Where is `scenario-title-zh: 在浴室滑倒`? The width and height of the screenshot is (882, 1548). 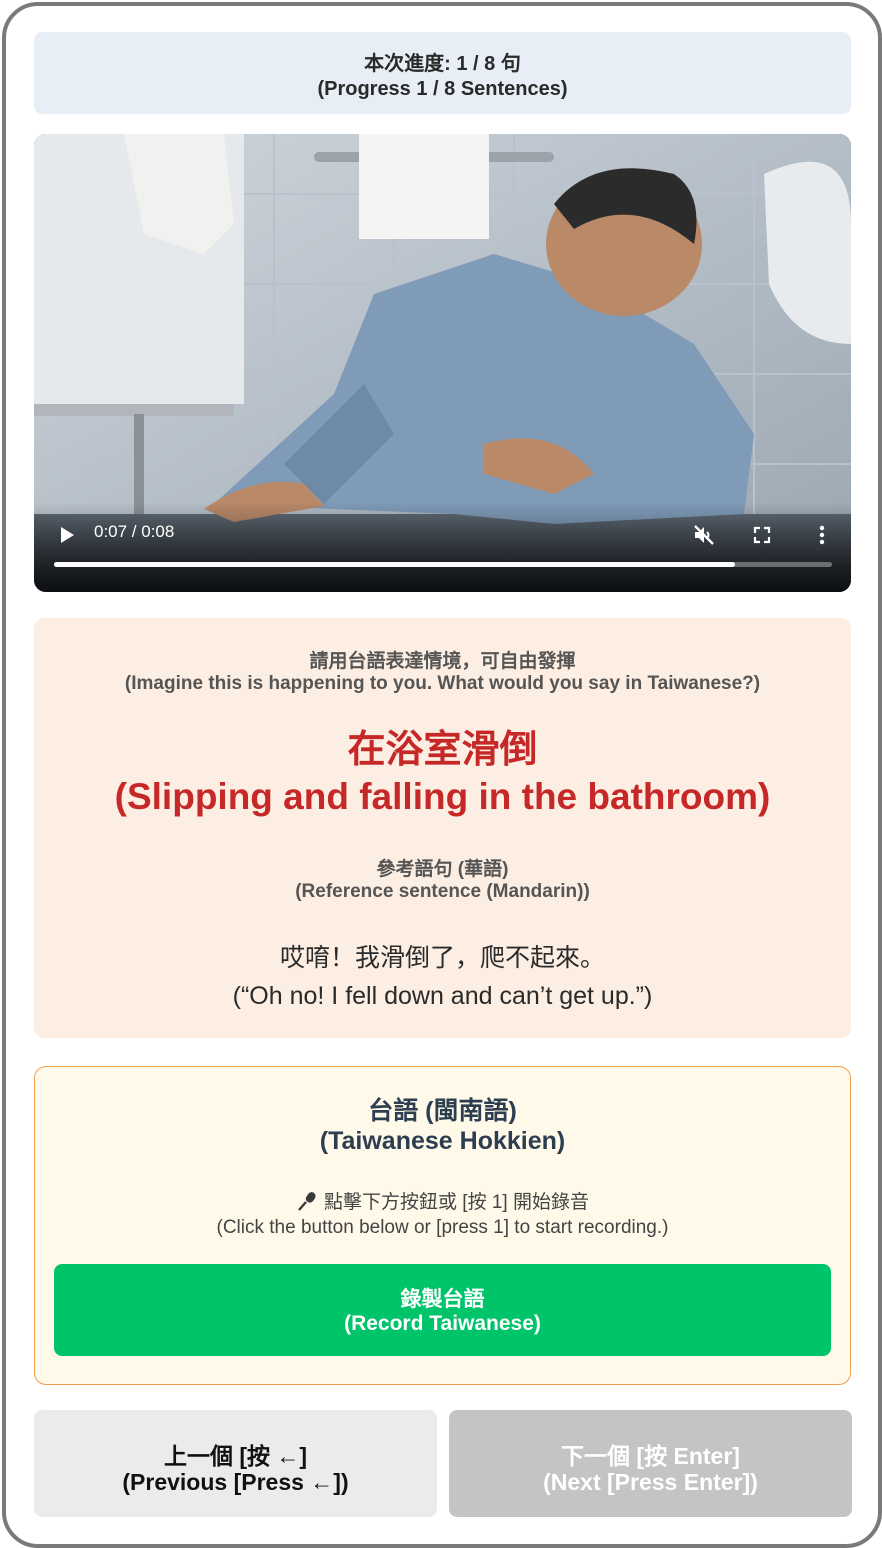 scenario-title-zh: 在浴室滑倒 is located at coordinates (442, 750).